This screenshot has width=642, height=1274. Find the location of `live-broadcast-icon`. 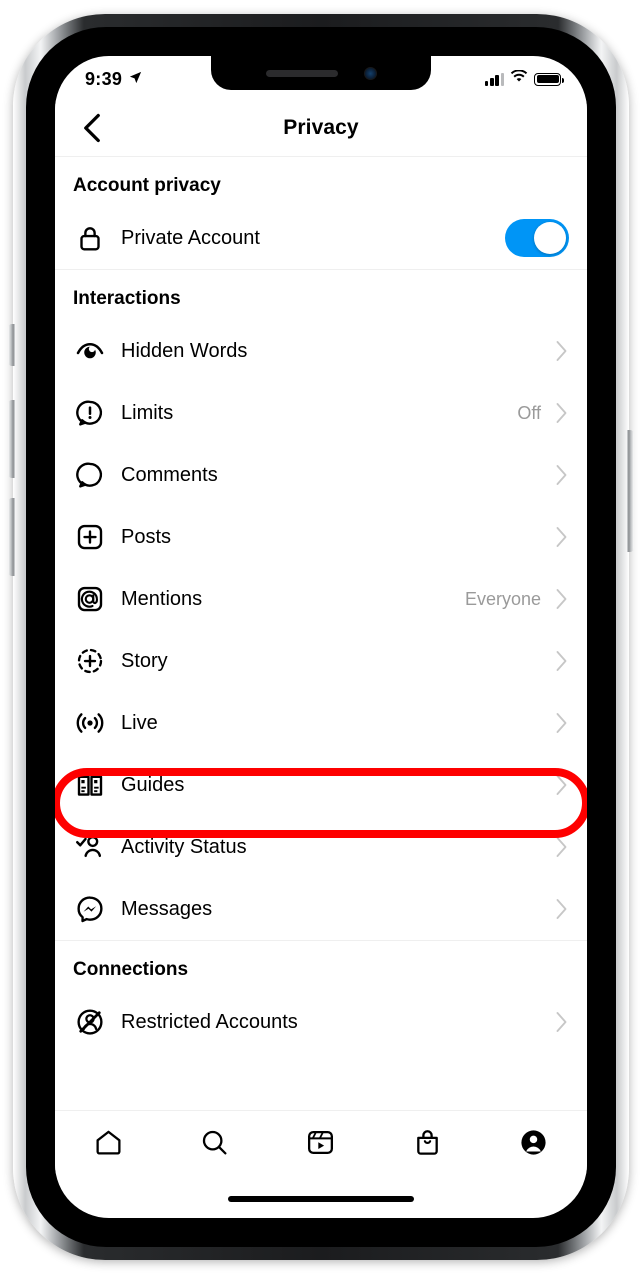

live-broadcast-icon is located at coordinates (90, 723).